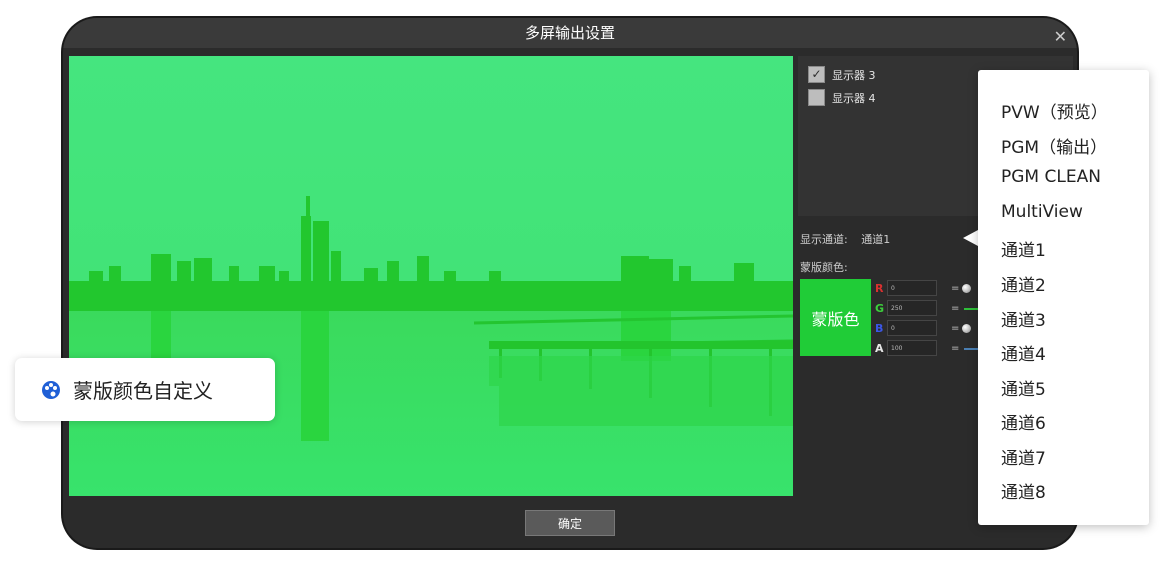 This screenshot has height=565, width=1162. What do you see at coordinates (955, 328) in the screenshot?
I see `blue-equals: =` at bounding box center [955, 328].